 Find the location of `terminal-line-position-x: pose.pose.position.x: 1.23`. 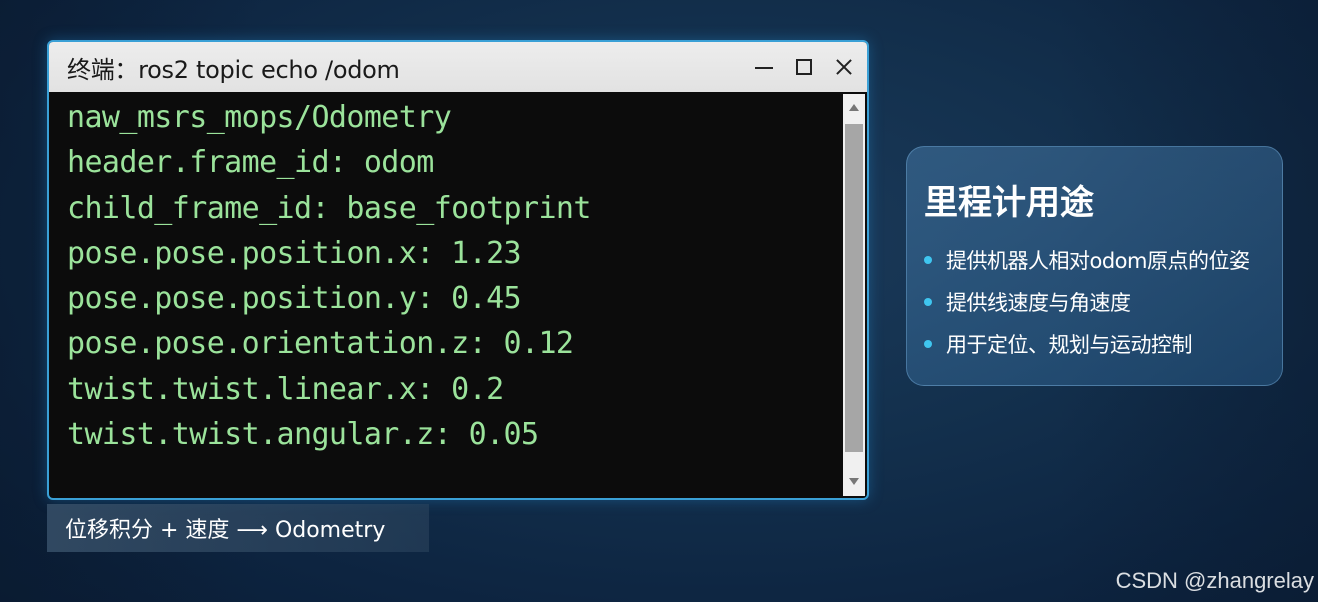

terminal-line-position-x: pose.pose.position.x: 1.23 is located at coordinates (294, 253).